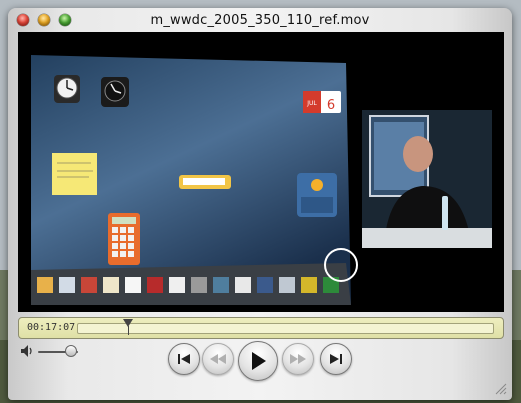 The width and height of the screenshot is (521, 403). Describe the element at coordinates (28, 353) in the screenshot. I see `volume-icon` at that location.